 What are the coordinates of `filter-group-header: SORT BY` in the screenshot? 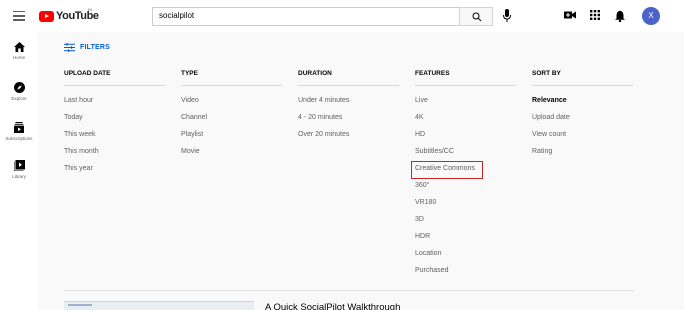 It's located at (546, 73).